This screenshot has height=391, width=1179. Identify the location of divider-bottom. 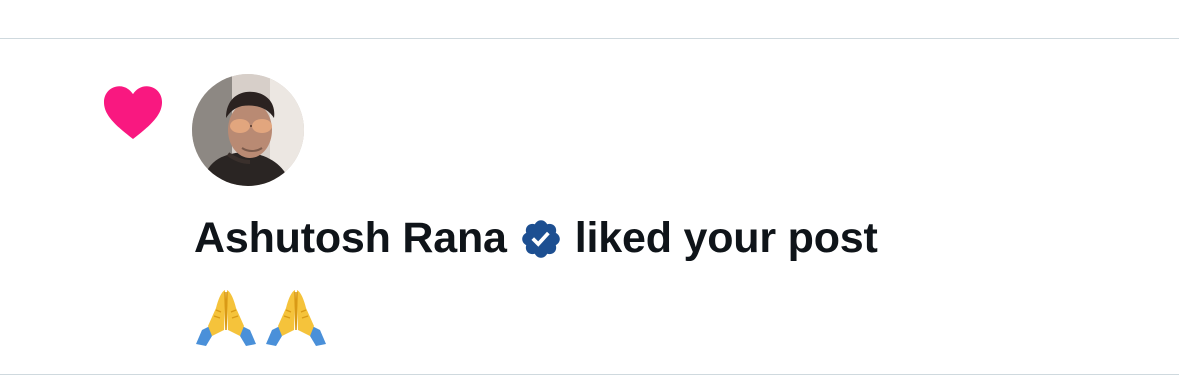
(589, 374).